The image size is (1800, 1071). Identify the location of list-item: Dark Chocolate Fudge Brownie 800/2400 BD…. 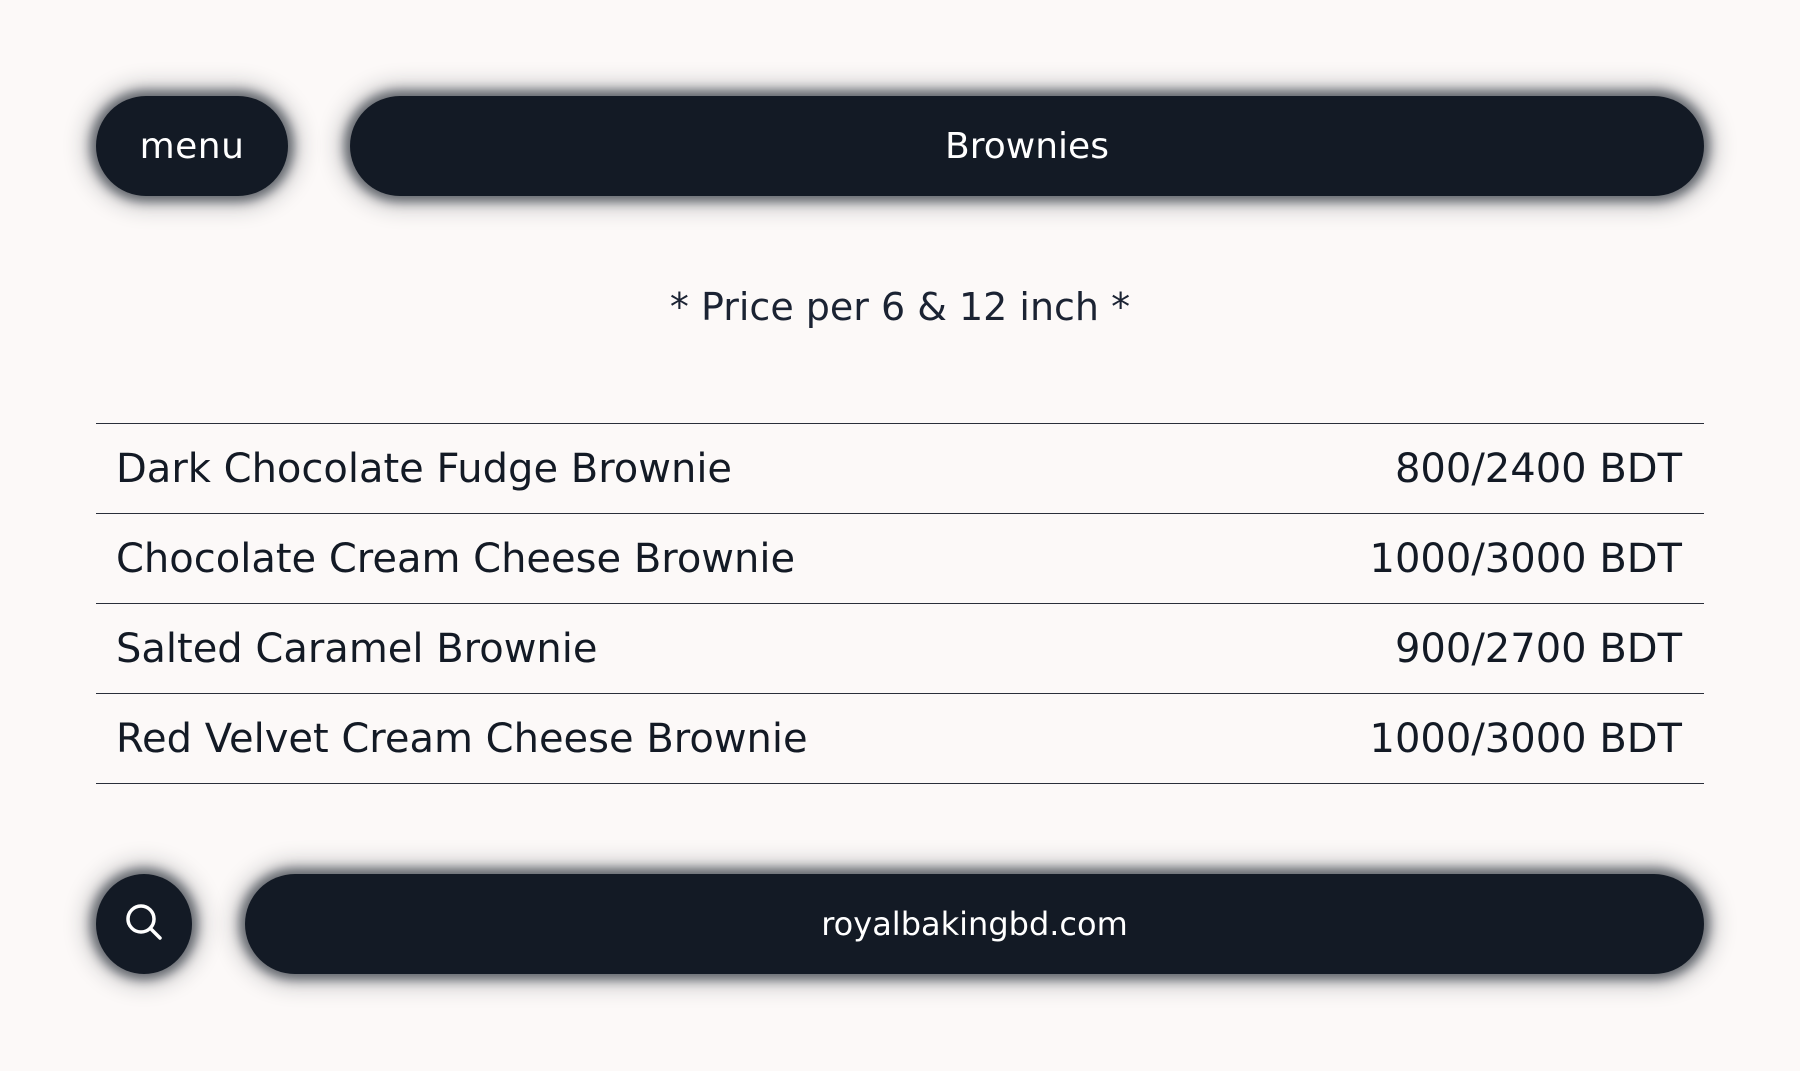
(900, 469).